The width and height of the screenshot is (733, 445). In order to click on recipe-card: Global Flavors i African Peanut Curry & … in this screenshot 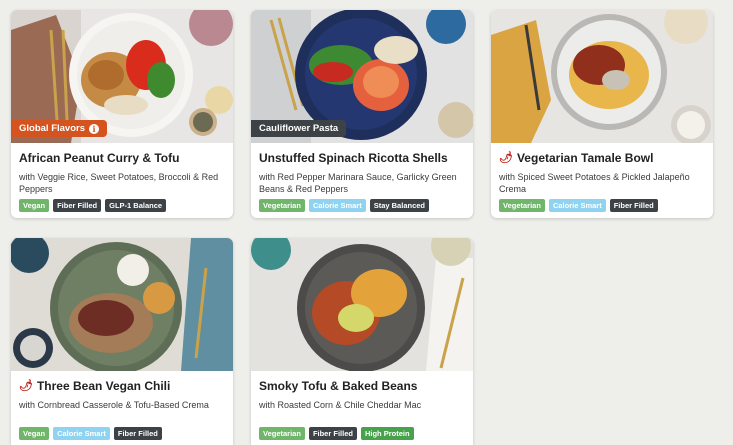, I will do `click(122, 114)`.